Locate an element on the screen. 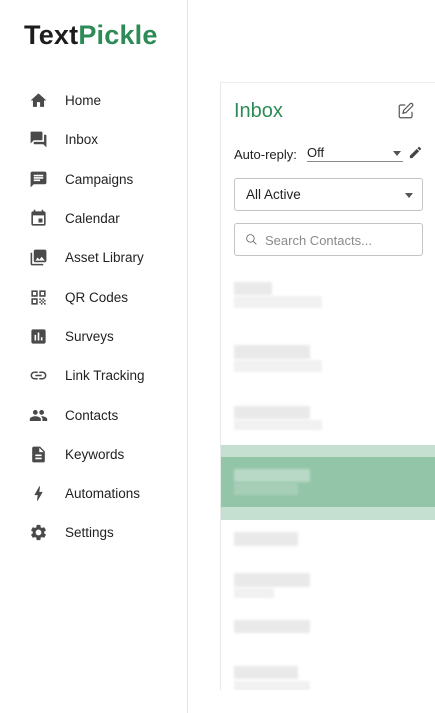  app-logo: TextPickle is located at coordinates (91, 35).